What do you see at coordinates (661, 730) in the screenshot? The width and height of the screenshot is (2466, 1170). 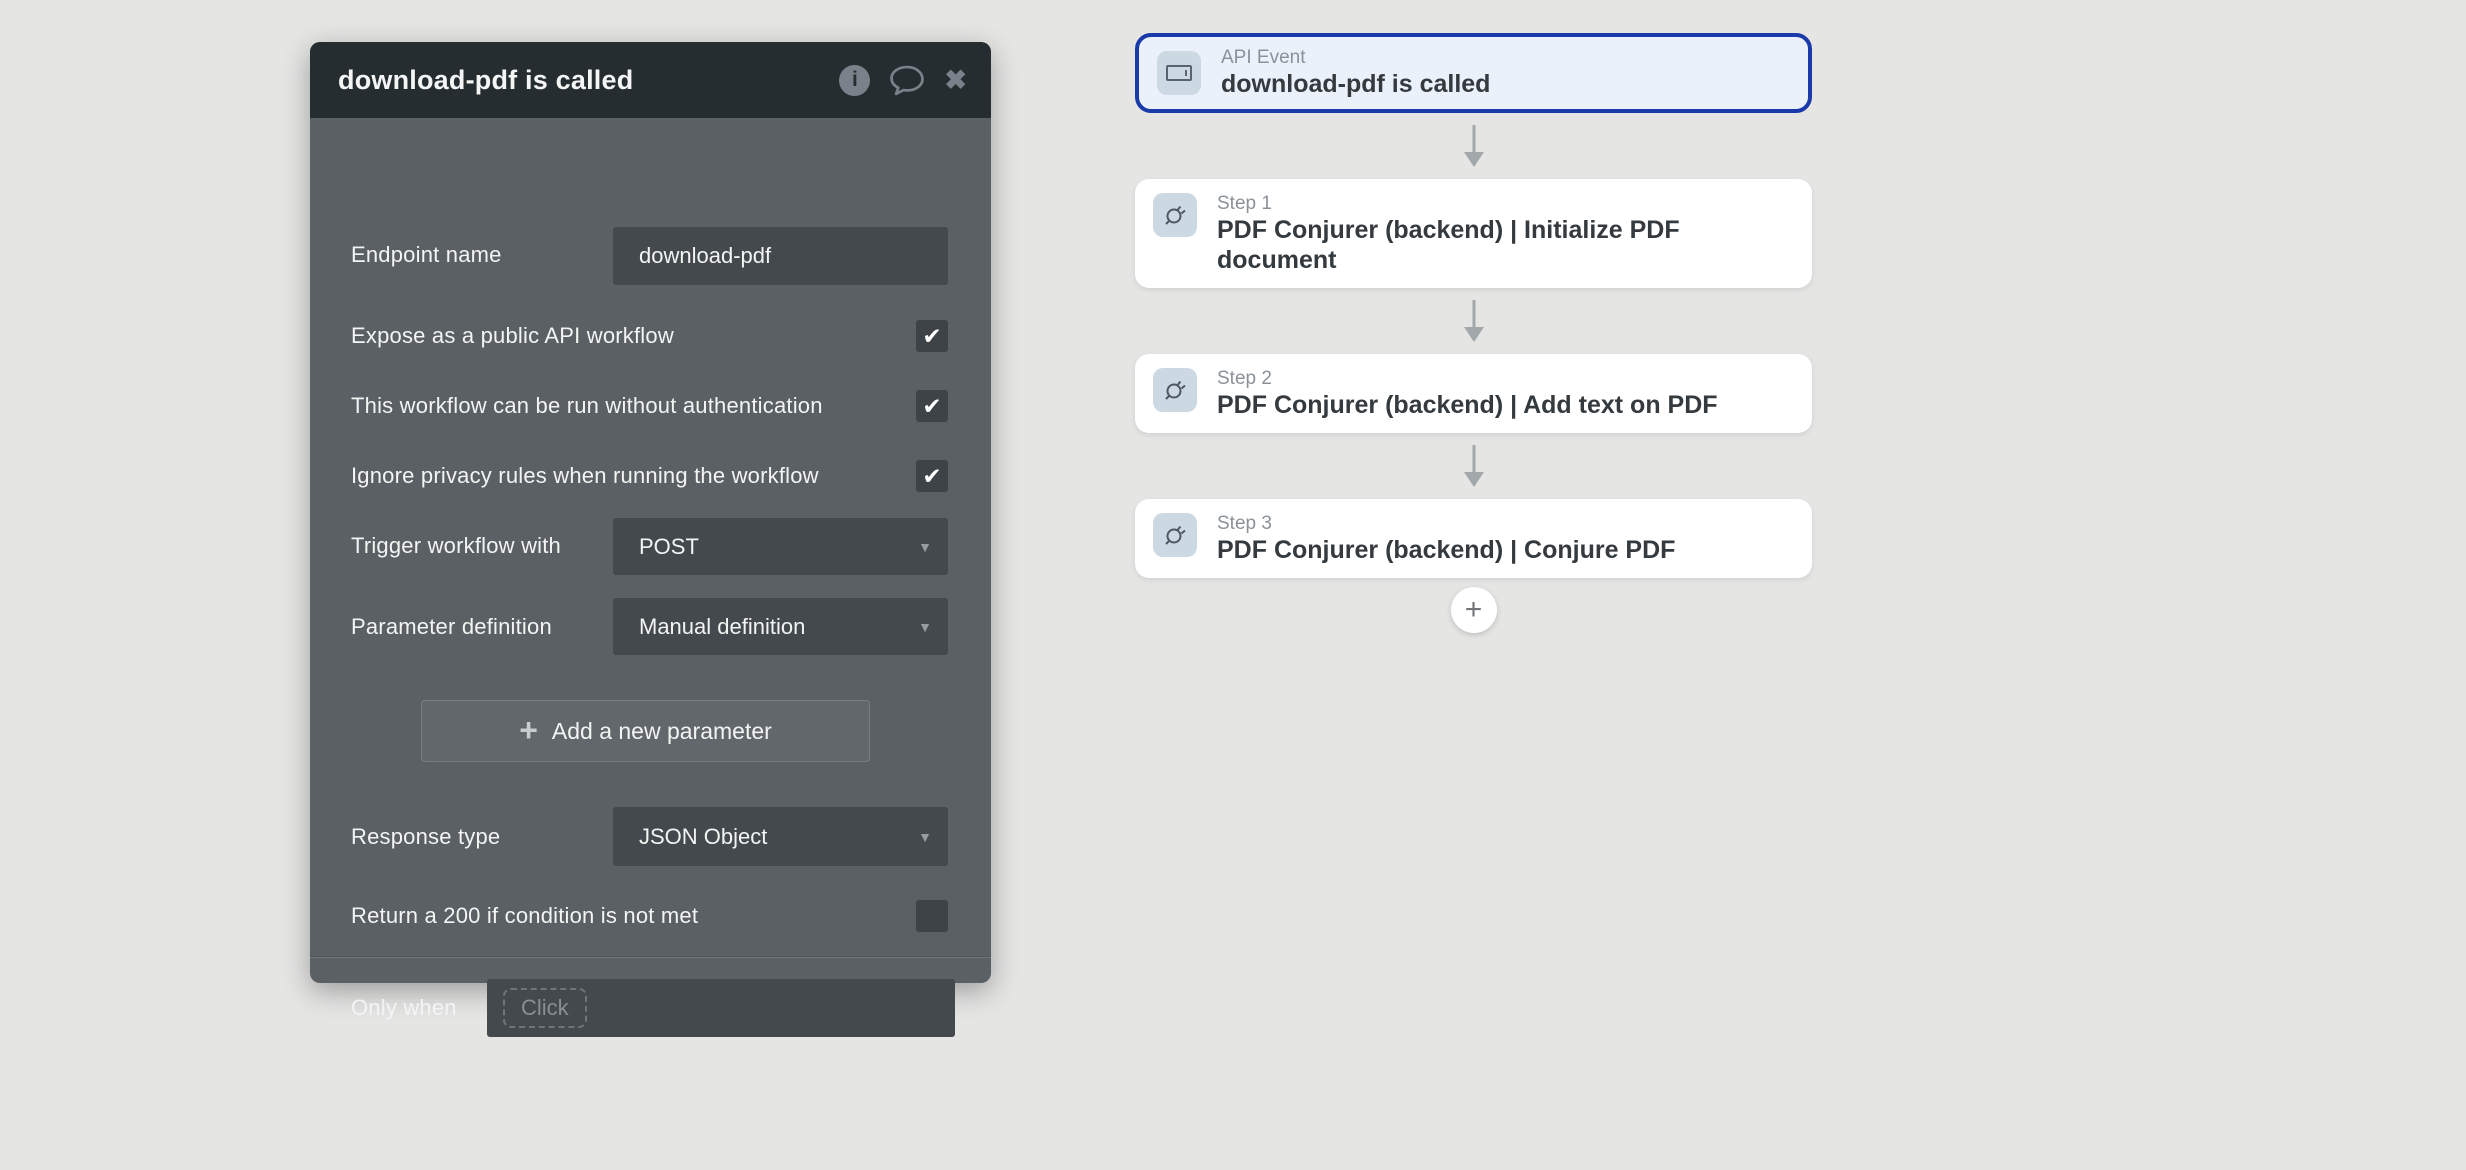 I see `add-parameter-label: Add a new parameter` at bounding box center [661, 730].